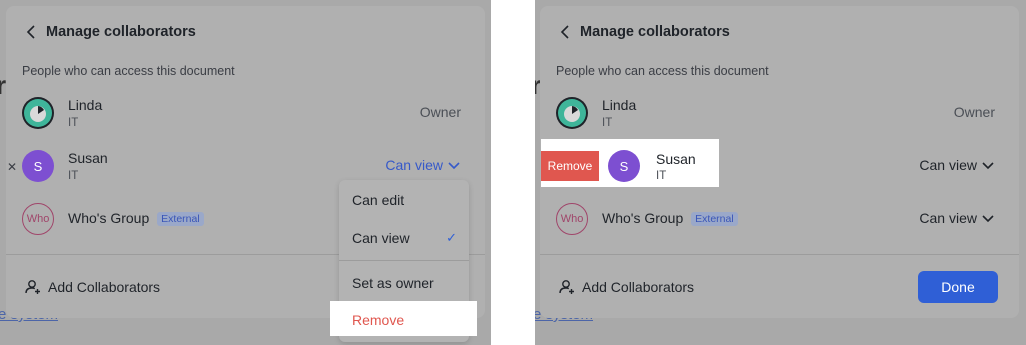 The height and width of the screenshot is (345, 1026). I want to click on menu-item-can-view: Can view ✓, so click(404, 238).